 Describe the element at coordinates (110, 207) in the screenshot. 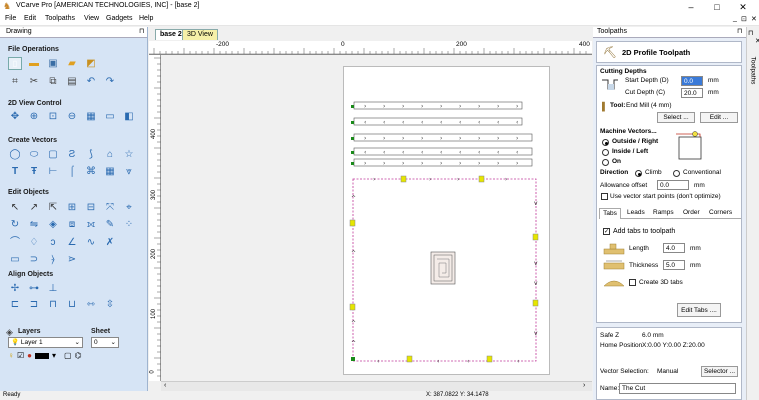

I see `move-icon: ⤧` at that location.